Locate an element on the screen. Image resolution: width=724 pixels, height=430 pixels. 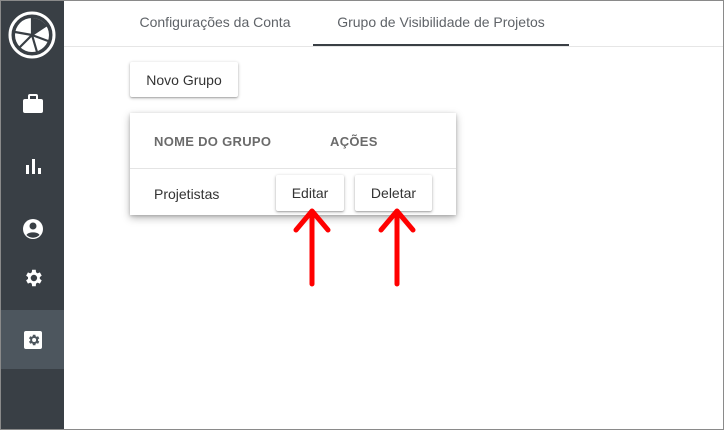
new-group-button: Novo Grupo is located at coordinates (184, 79).